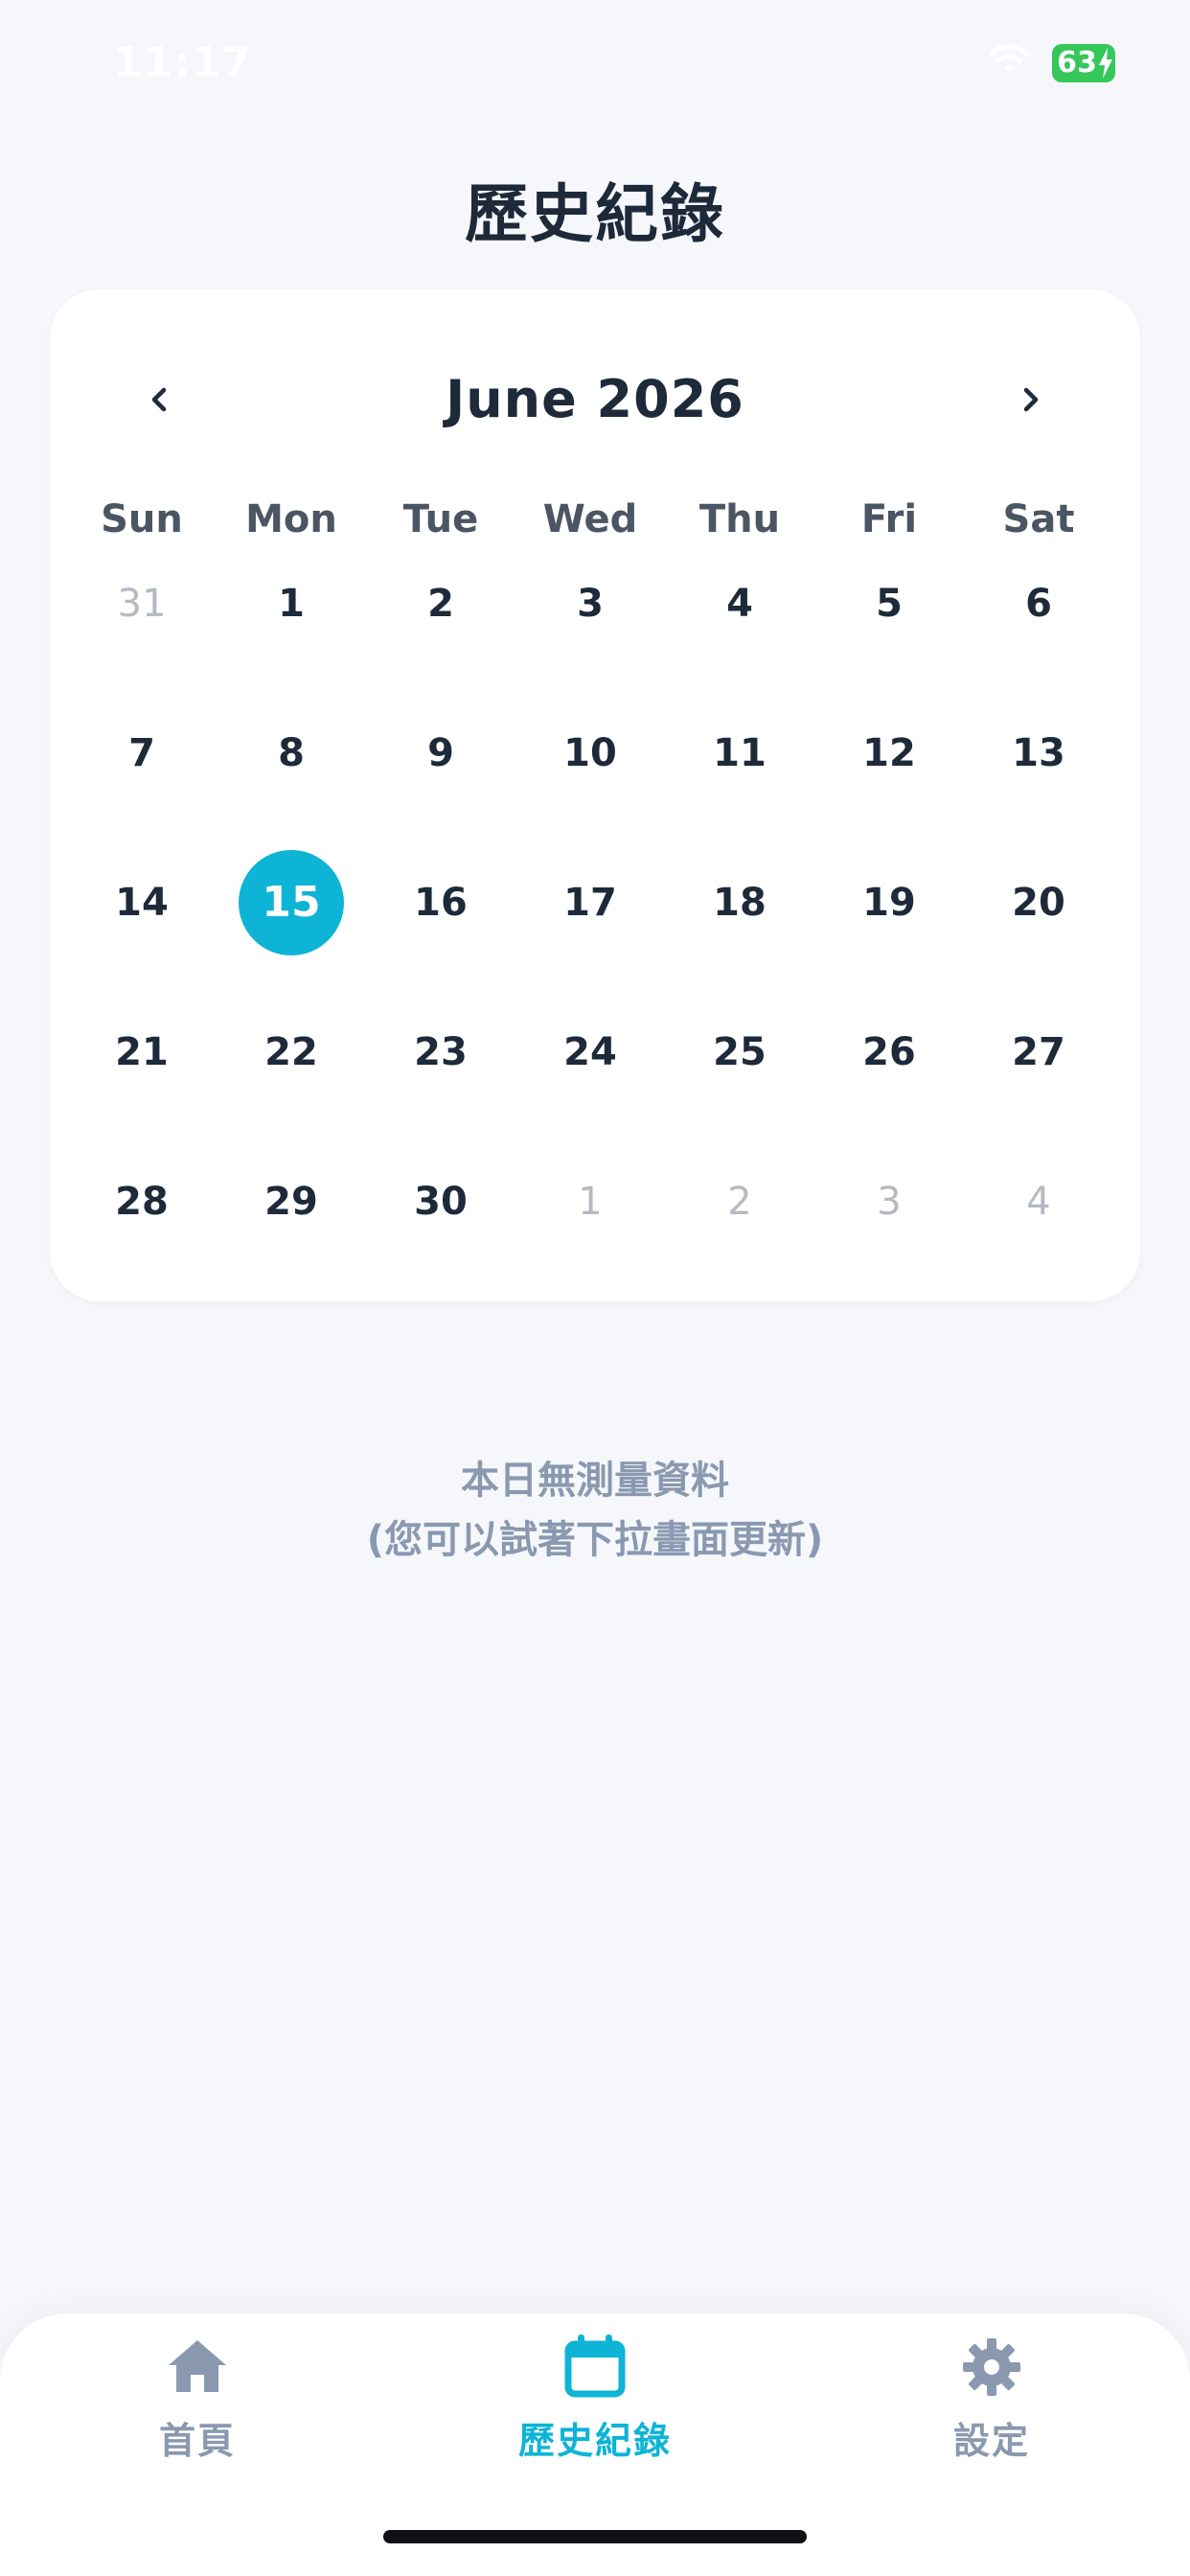 The width and height of the screenshot is (1190, 2576). I want to click on calendar-day: 23, so click(441, 1074).